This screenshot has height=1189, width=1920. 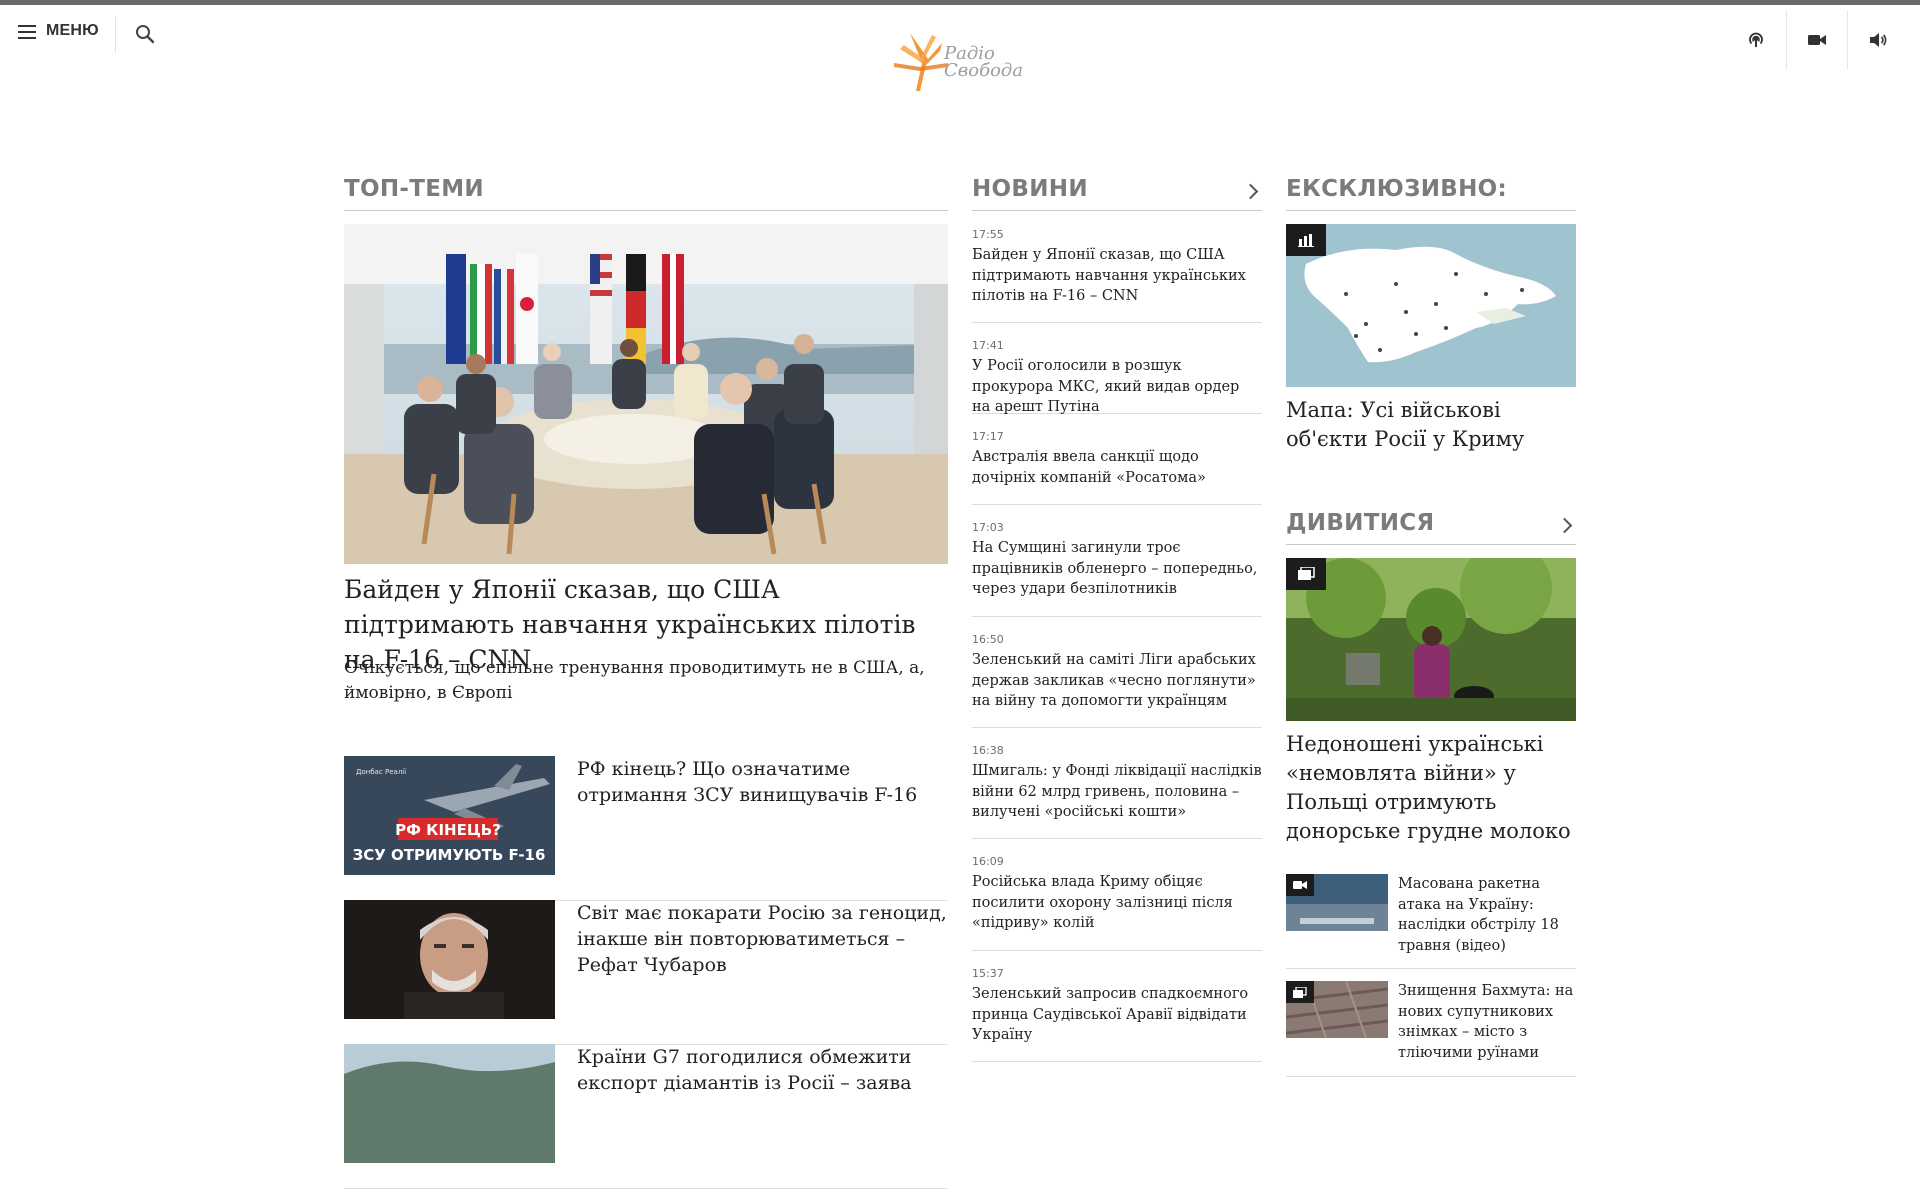 What do you see at coordinates (1564, 525) in the screenshot?
I see `watch-more-chevron-icon` at bounding box center [1564, 525].